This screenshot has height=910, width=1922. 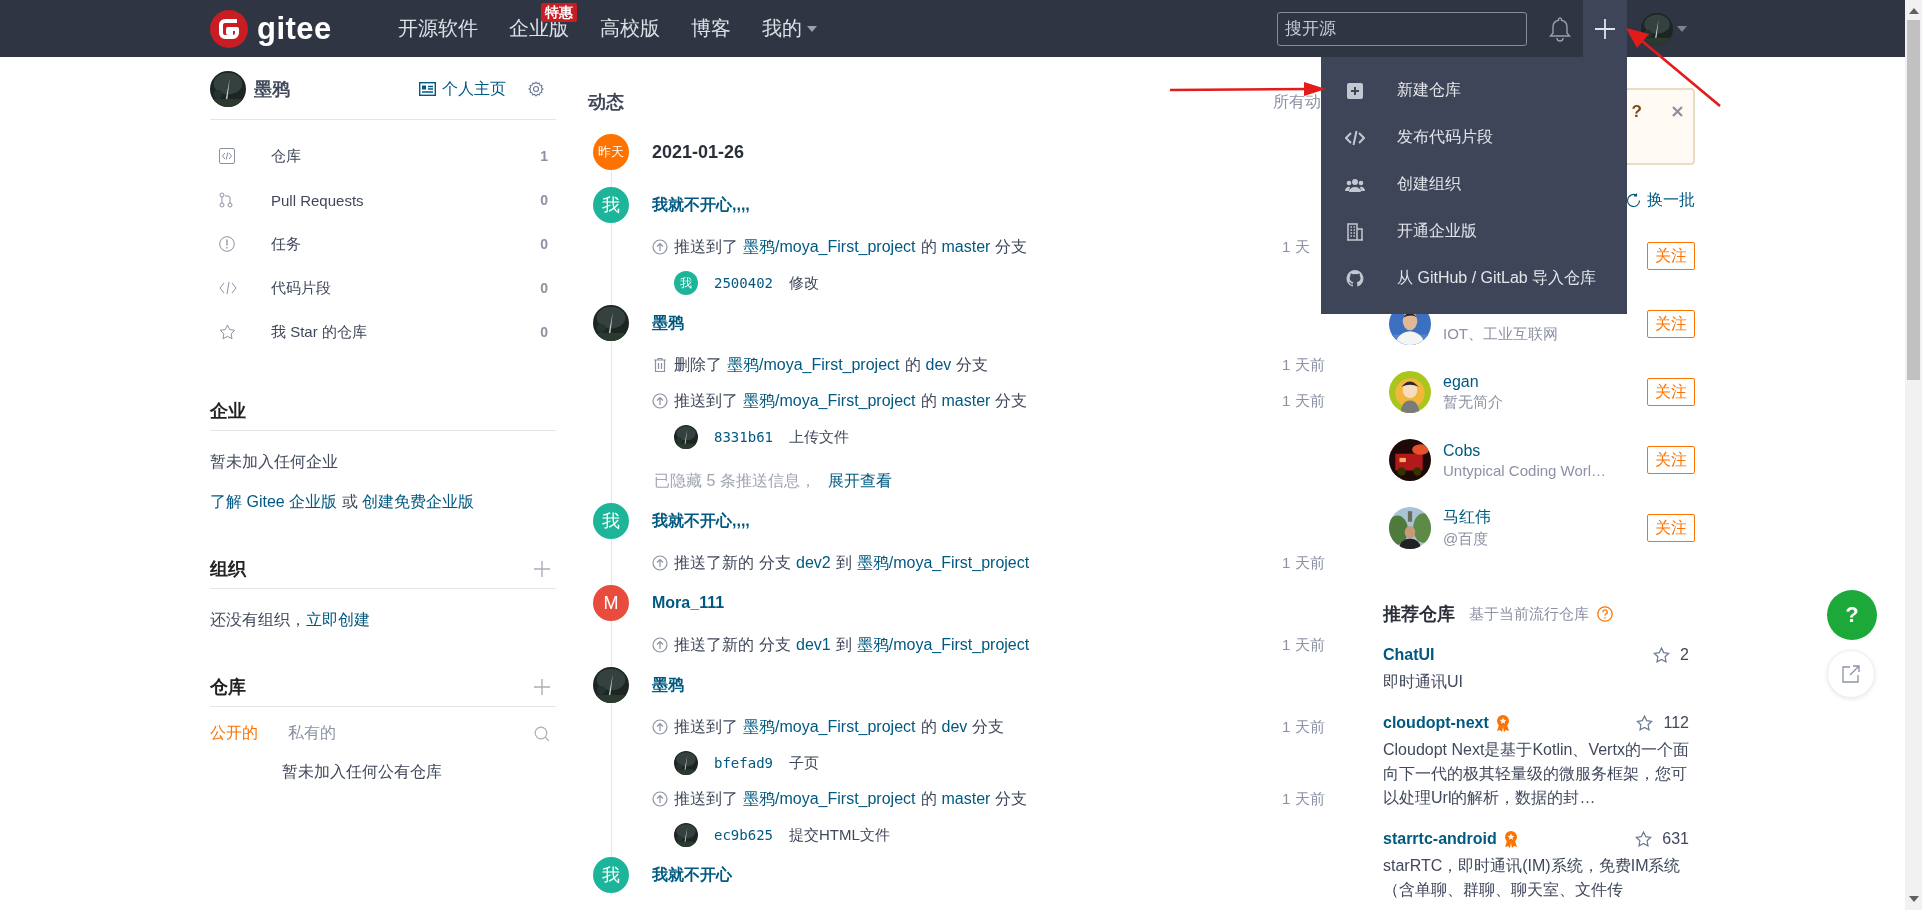 What do you see at coordinates (1539, 517) in the screenshot?
I see `user-name: 马红伟` at bounding box center [1539, 517].